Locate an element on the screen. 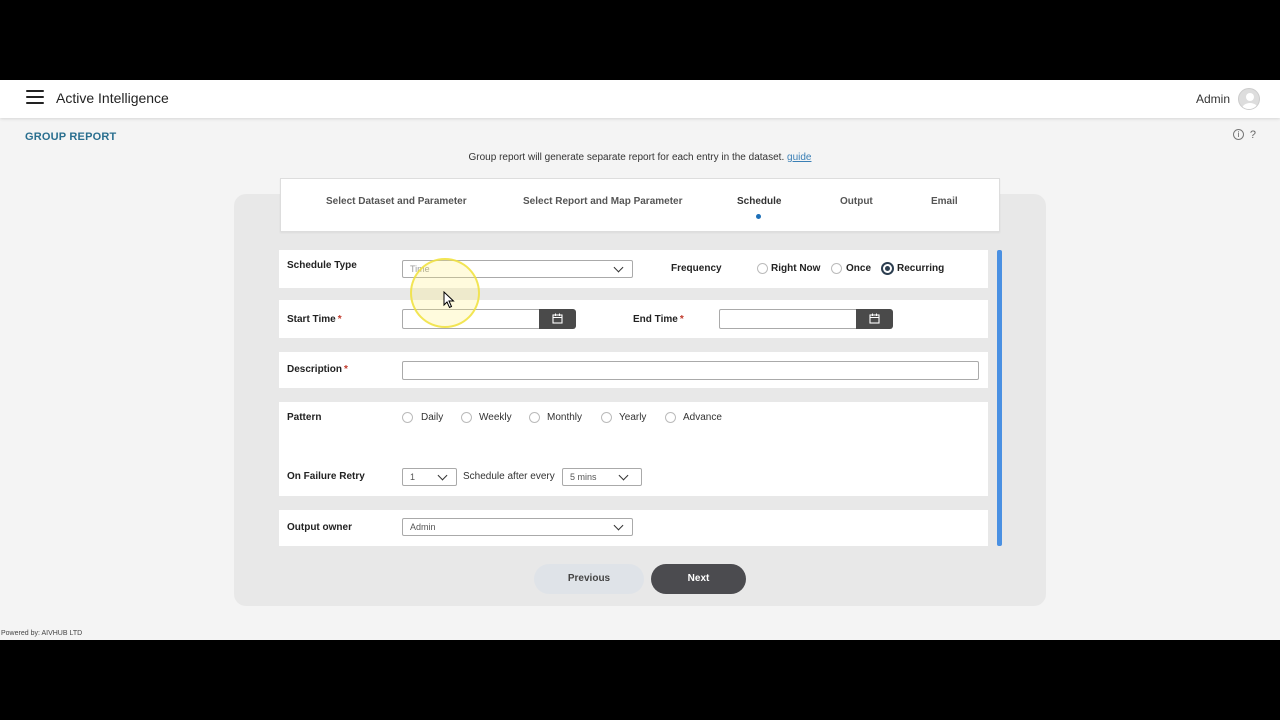 The height and width of the screenshot is (720, 1280). right-now-label: Right Now is located at coordinates (796, 268).